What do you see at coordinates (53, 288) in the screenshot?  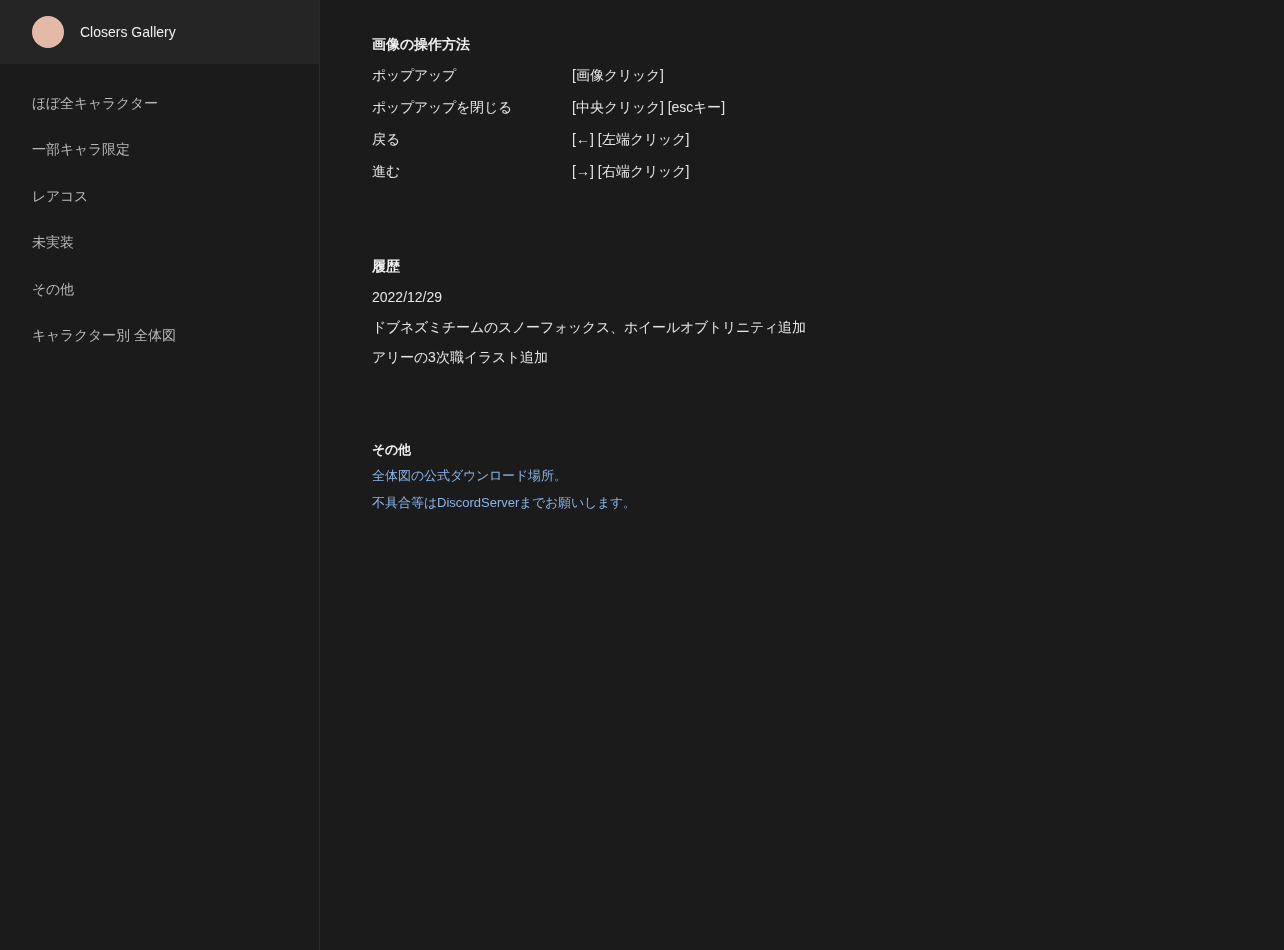 I see `nav-item: その他` at bounding box center [53, 288].